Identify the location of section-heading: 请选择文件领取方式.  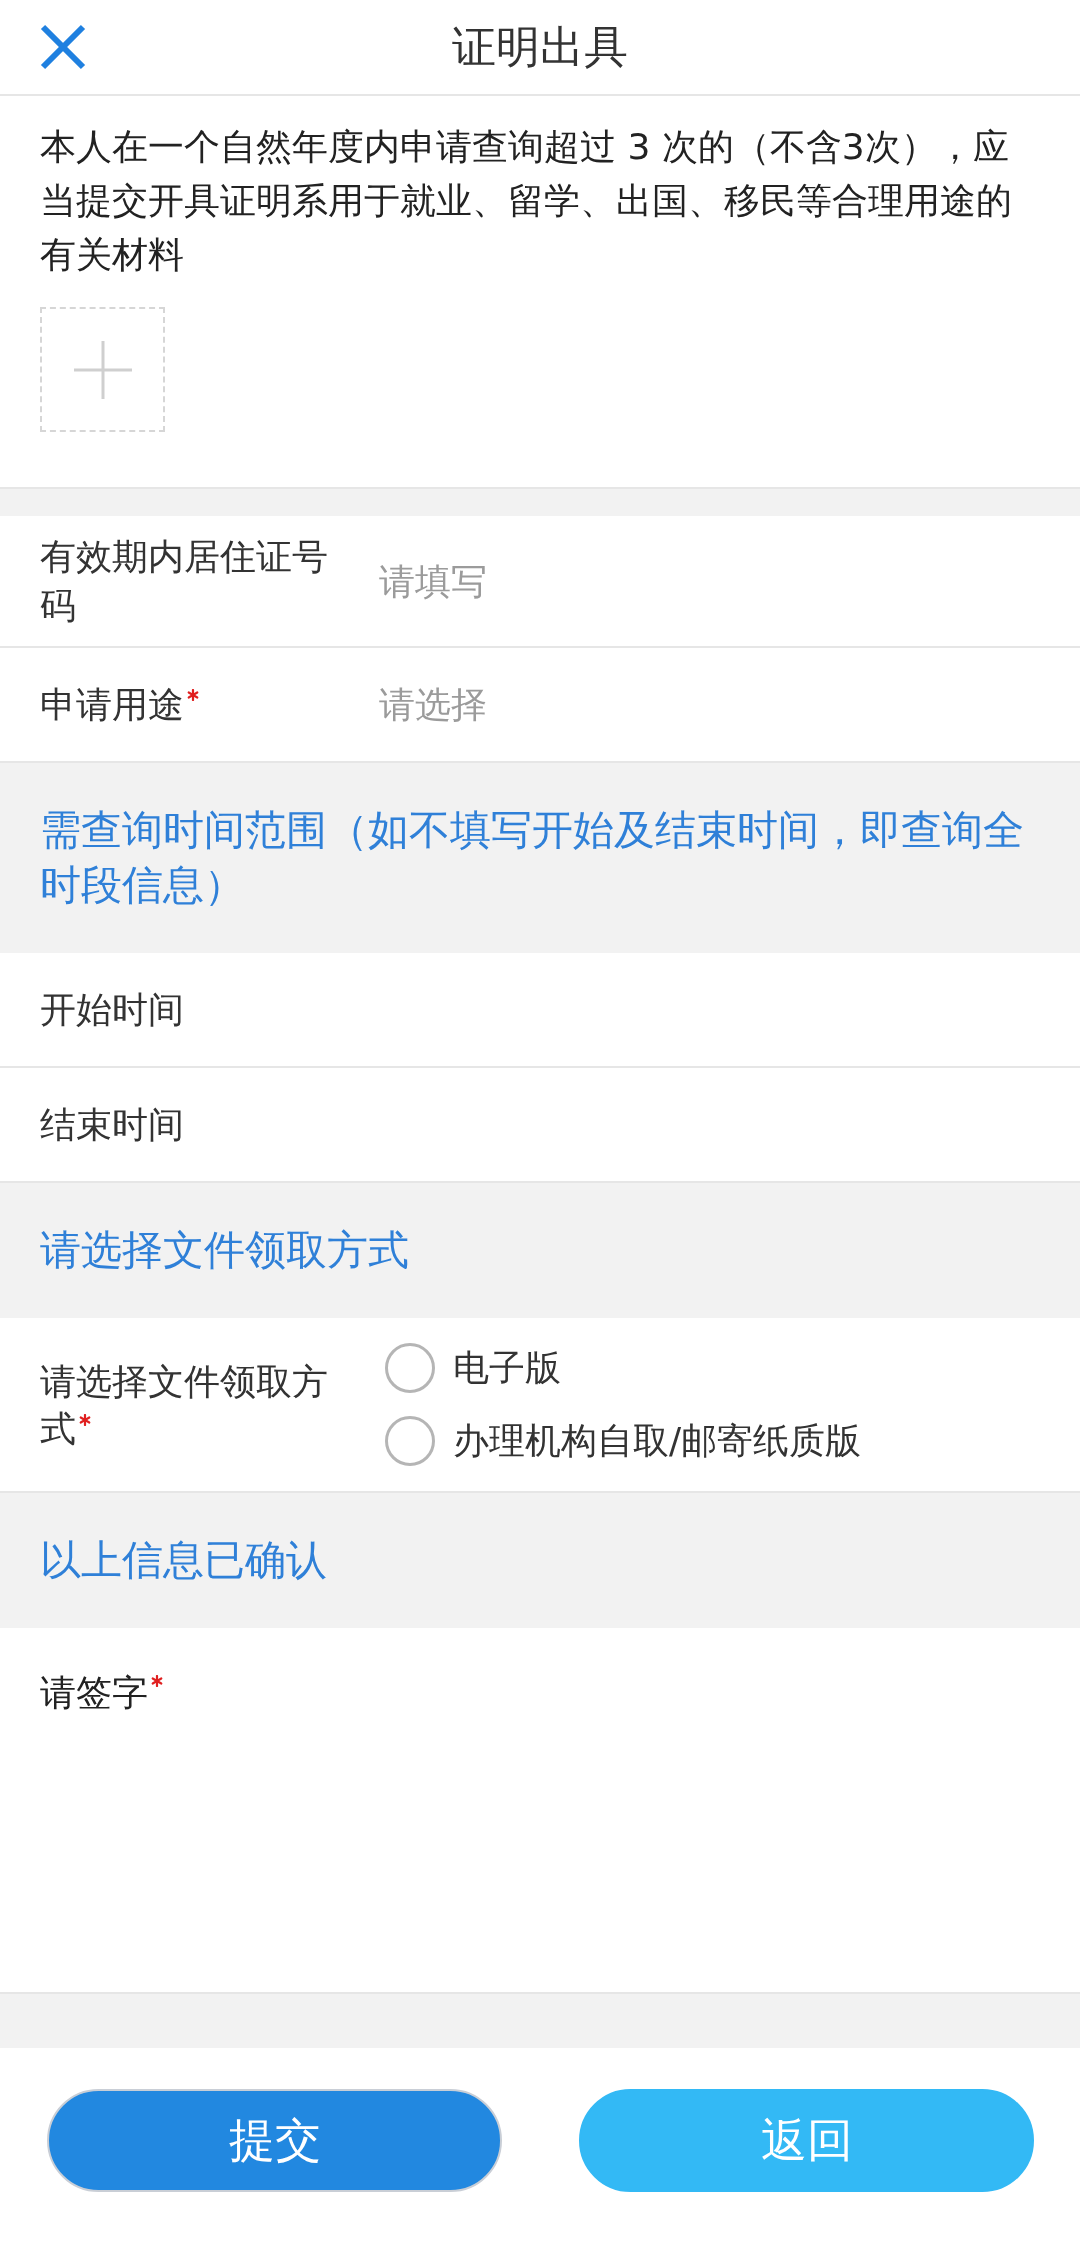
(224, 1250).